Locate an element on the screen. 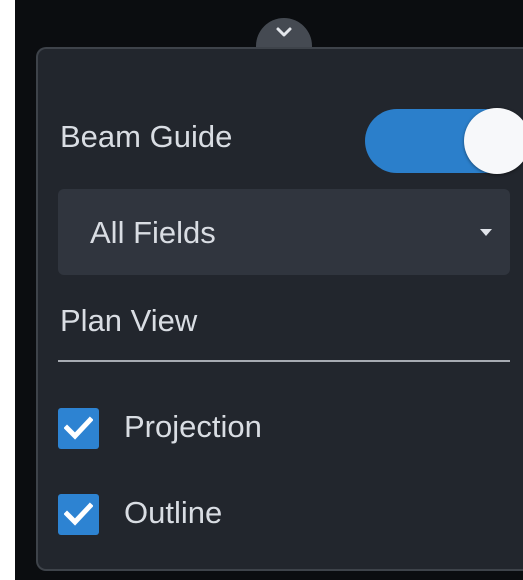 This screenshot has width=523, height=580. projection-checkbox is located at coordinates (78, 428).